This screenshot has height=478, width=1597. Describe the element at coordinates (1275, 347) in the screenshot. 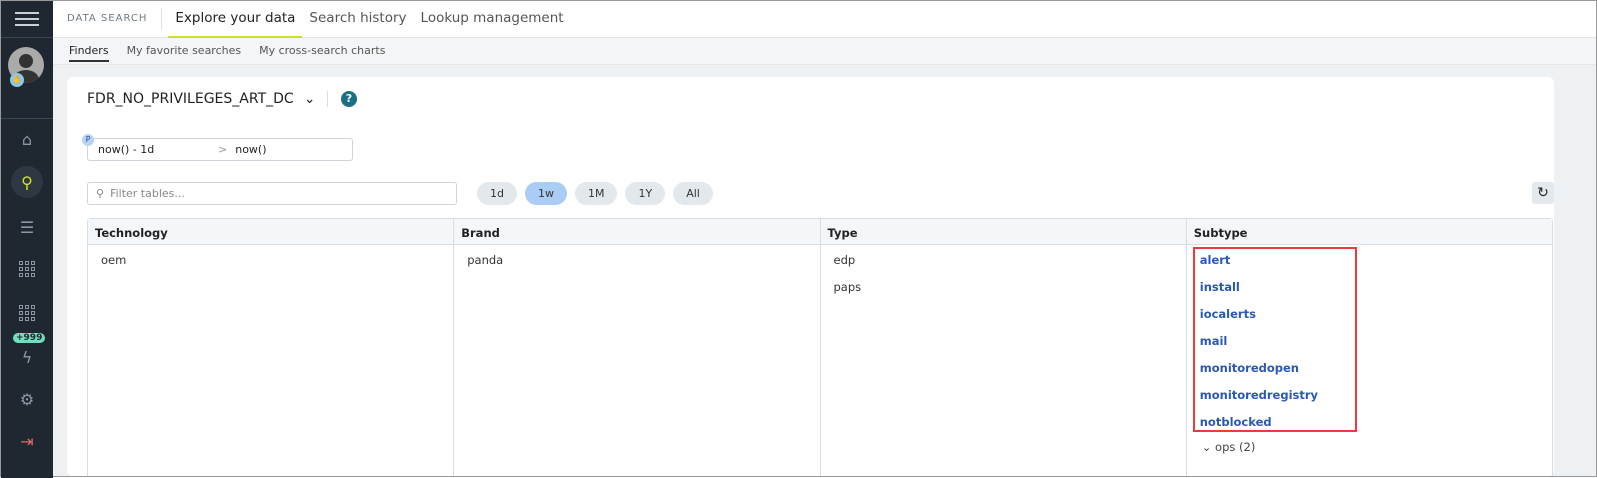

I see `subtype-link: mail` at that location.